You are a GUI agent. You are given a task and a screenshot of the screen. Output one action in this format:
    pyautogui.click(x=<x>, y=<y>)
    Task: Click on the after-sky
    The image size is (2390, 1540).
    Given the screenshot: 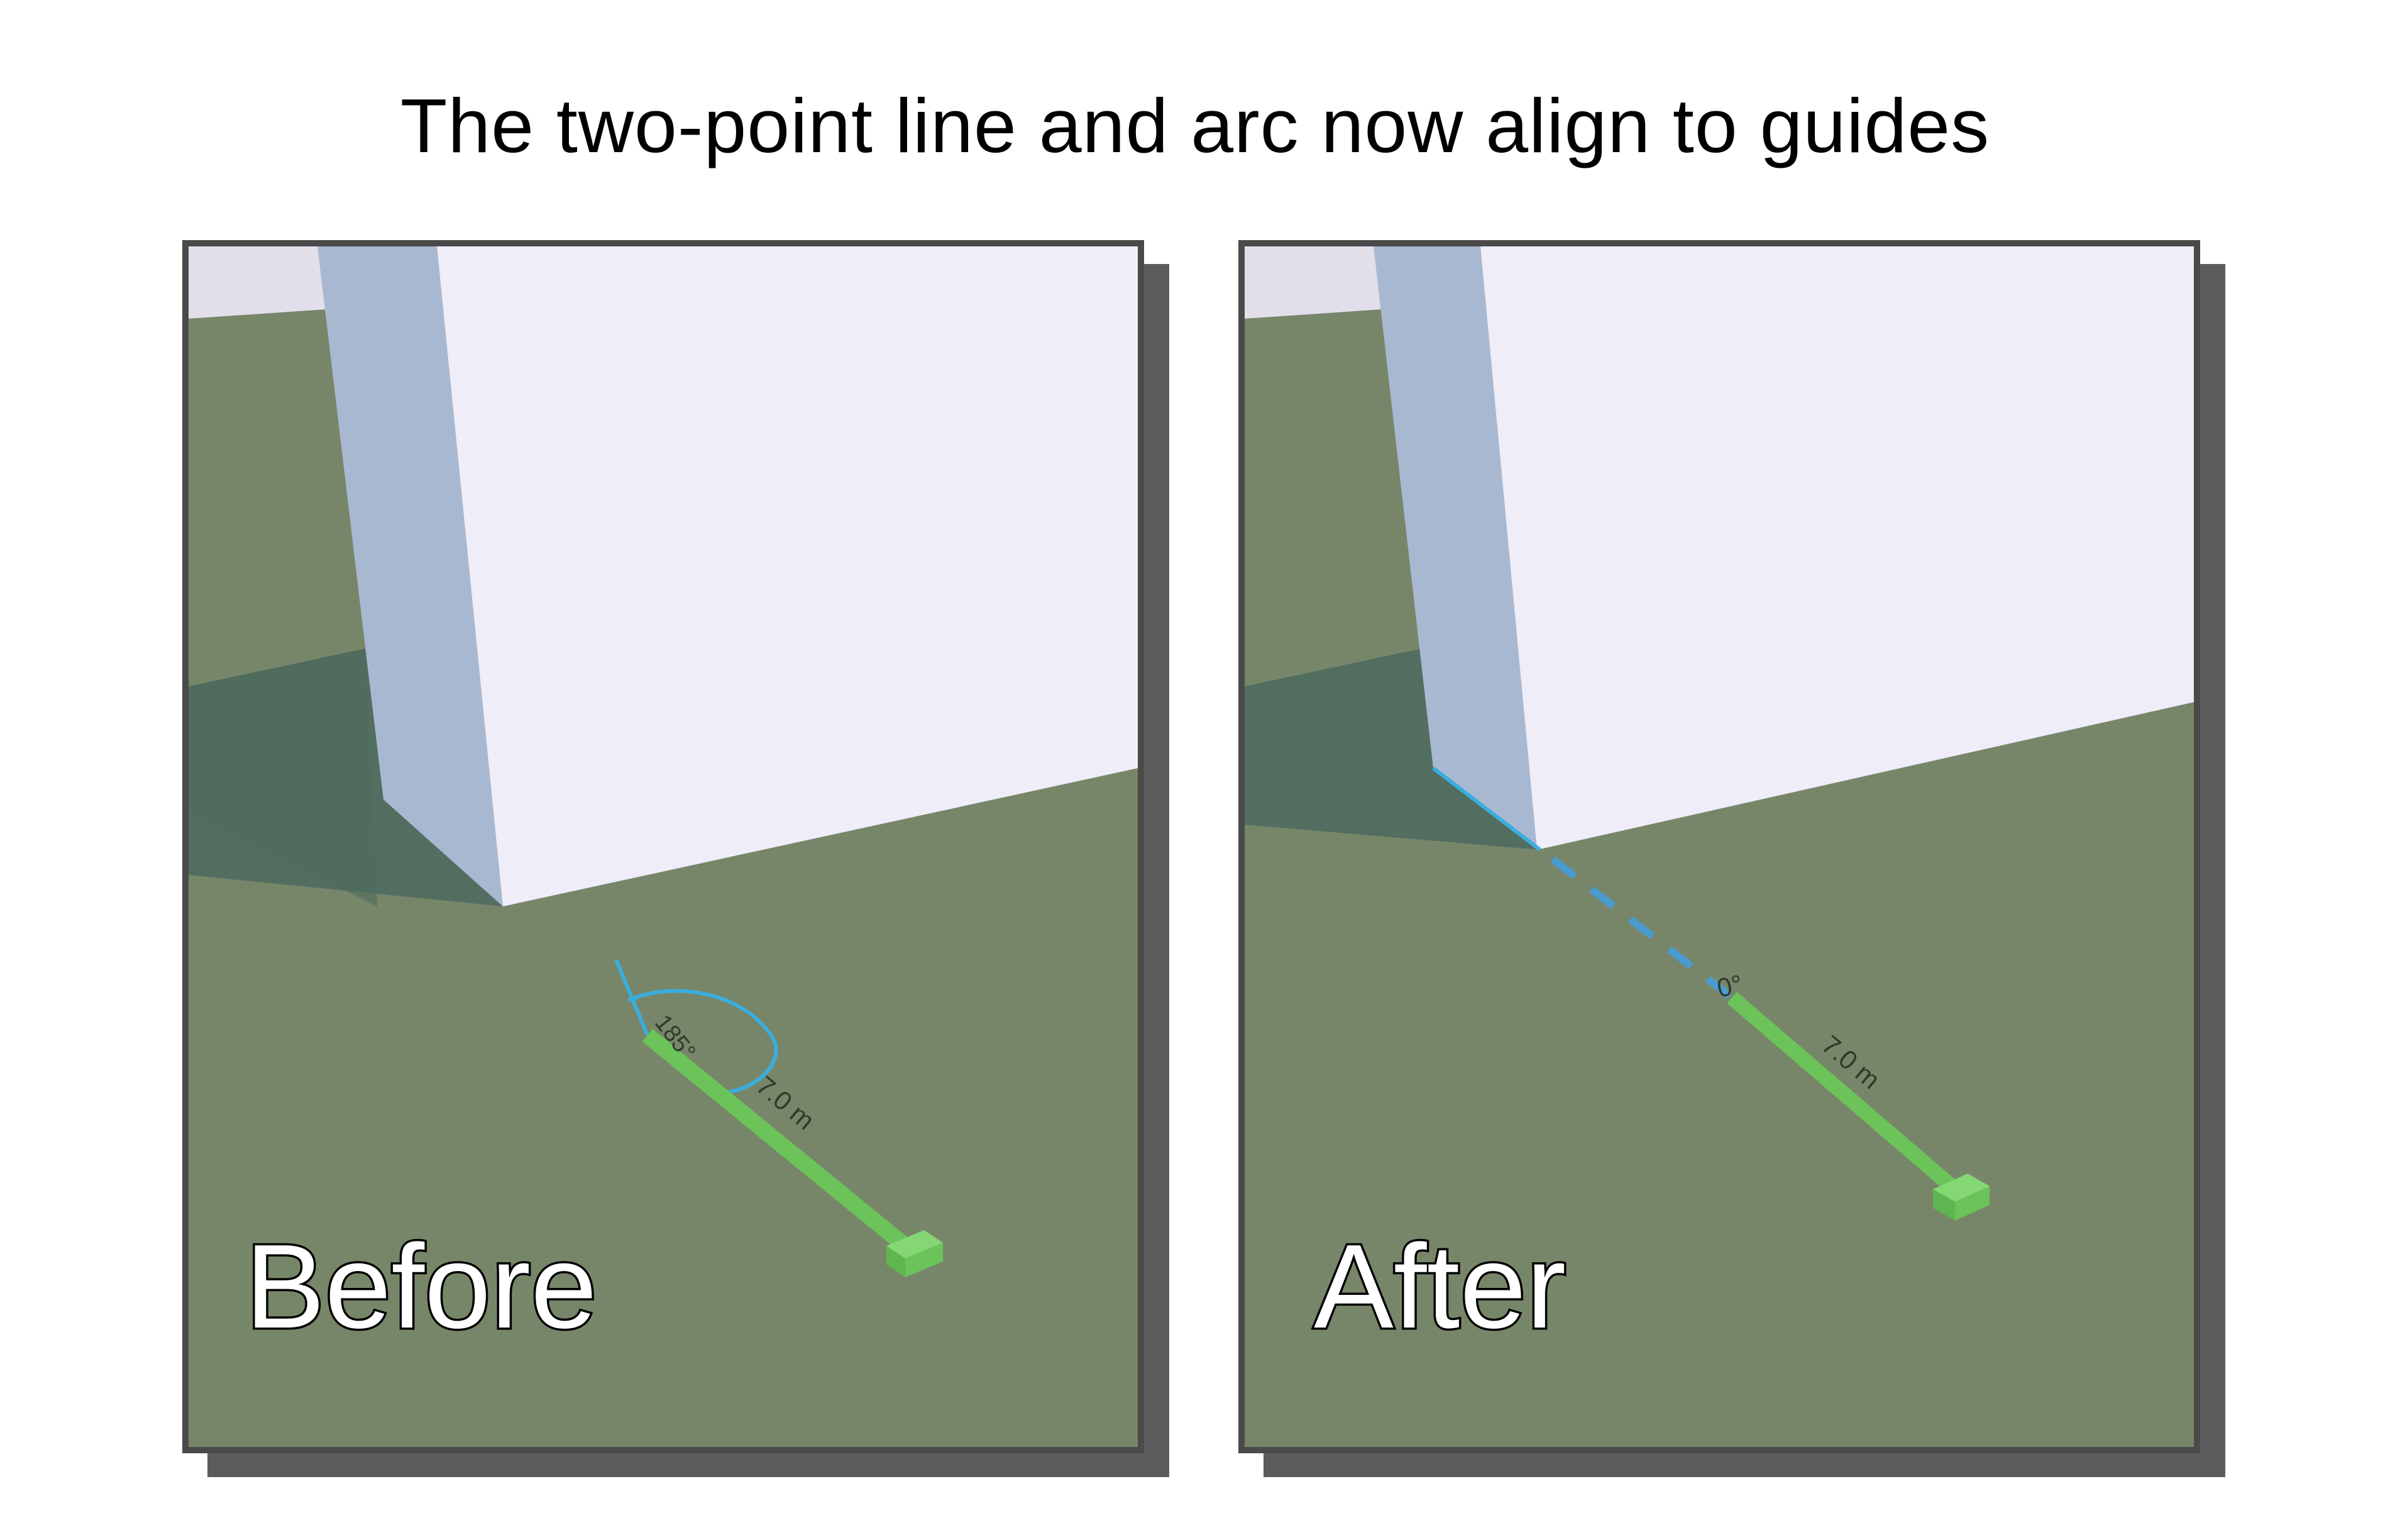 What is the action you would take?
    pyautogui.click(x=1314, y=282)
    